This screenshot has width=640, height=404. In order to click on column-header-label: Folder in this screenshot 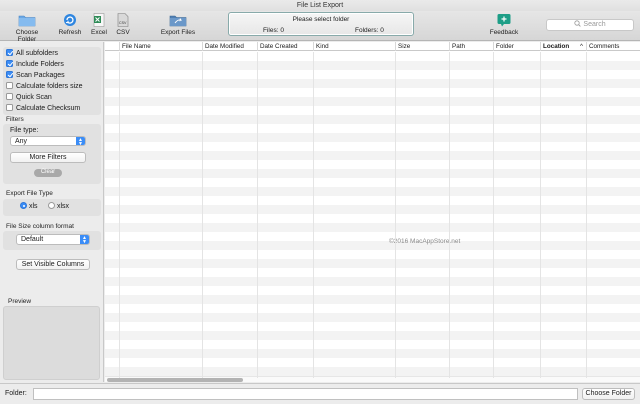, I will do `click(505, 46)`.